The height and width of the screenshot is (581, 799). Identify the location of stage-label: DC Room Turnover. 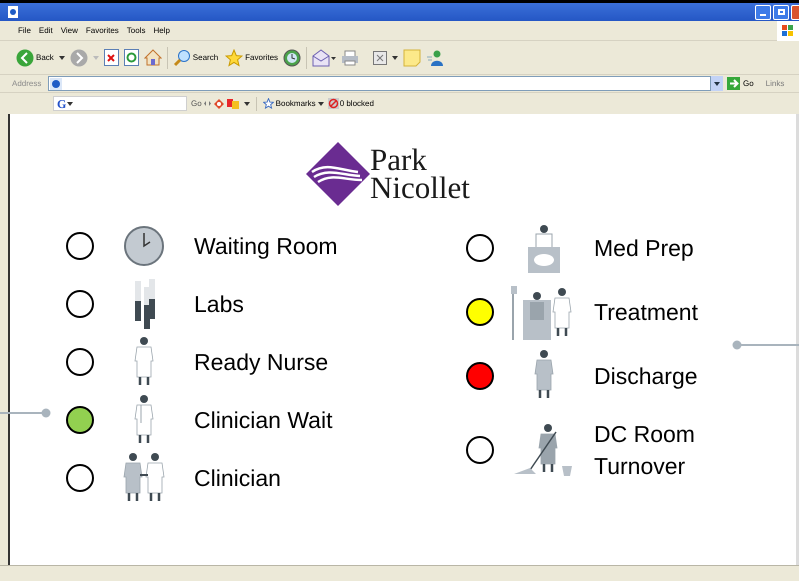
(645, 450).